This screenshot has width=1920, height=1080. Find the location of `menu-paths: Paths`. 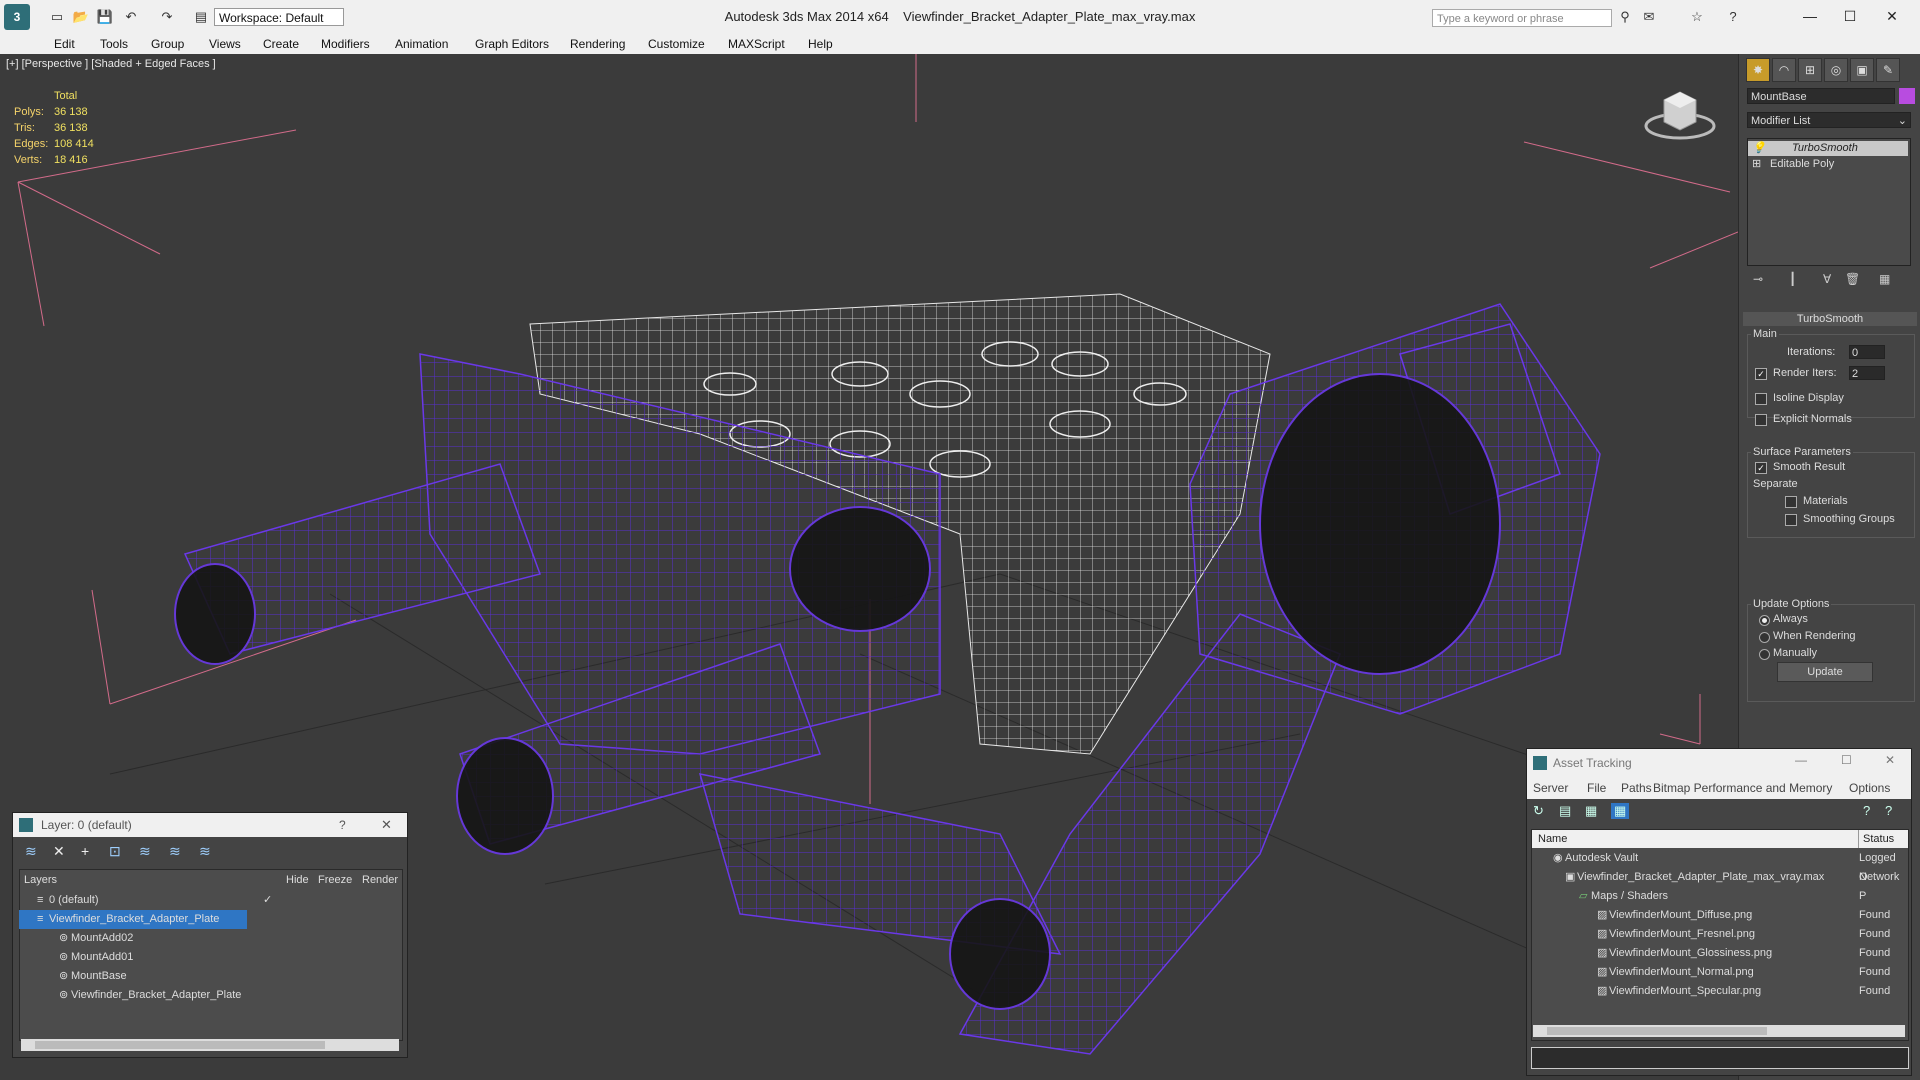

menu-paths: Paths is located at coordinates (1636, 788).